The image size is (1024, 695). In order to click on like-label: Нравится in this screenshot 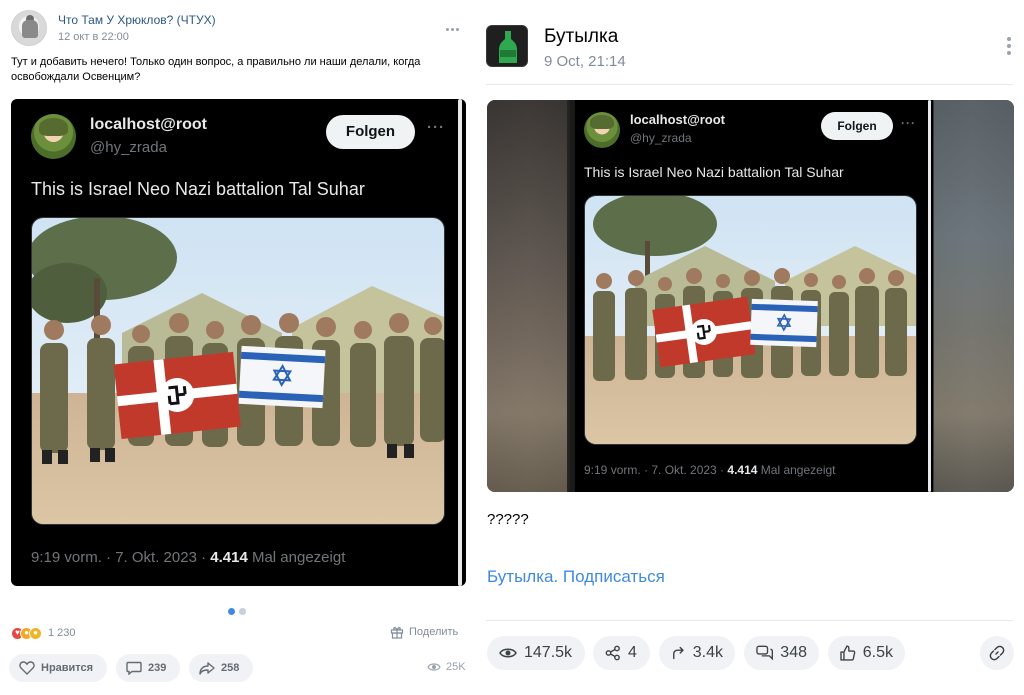, I will do `click(67, 668)`.